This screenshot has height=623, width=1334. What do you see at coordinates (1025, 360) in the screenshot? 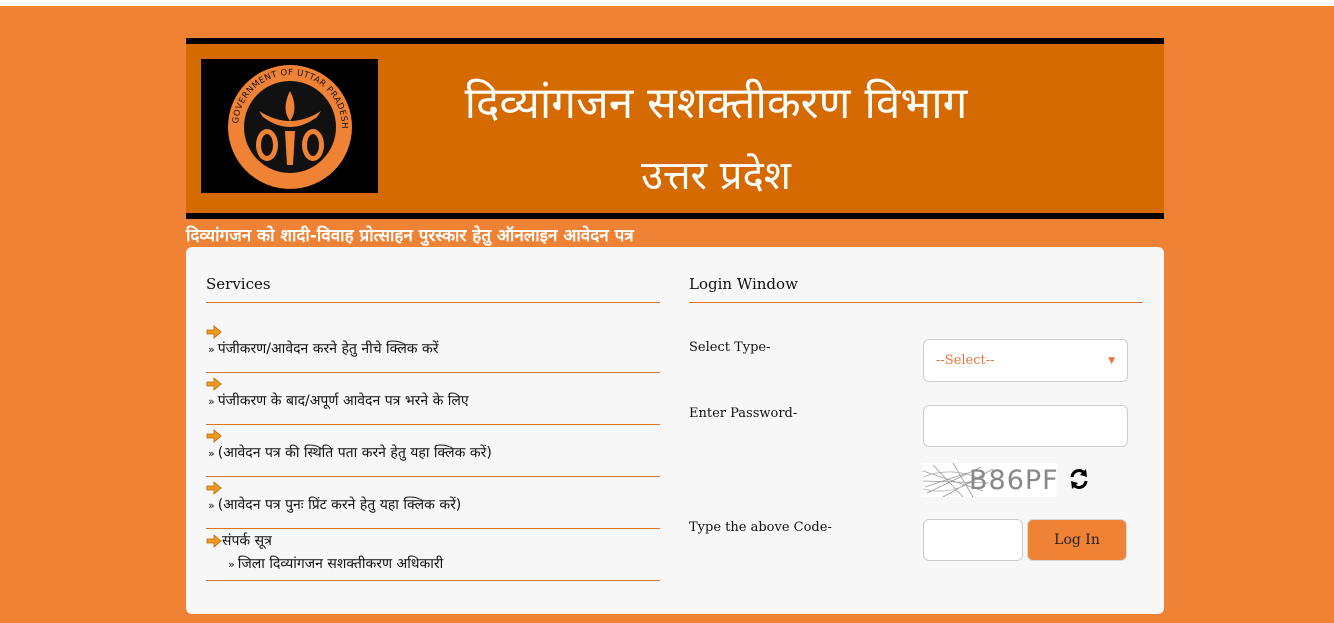
I see `select-type-dropdown: --Select-- ▼` at bounding box center [1025, 360].